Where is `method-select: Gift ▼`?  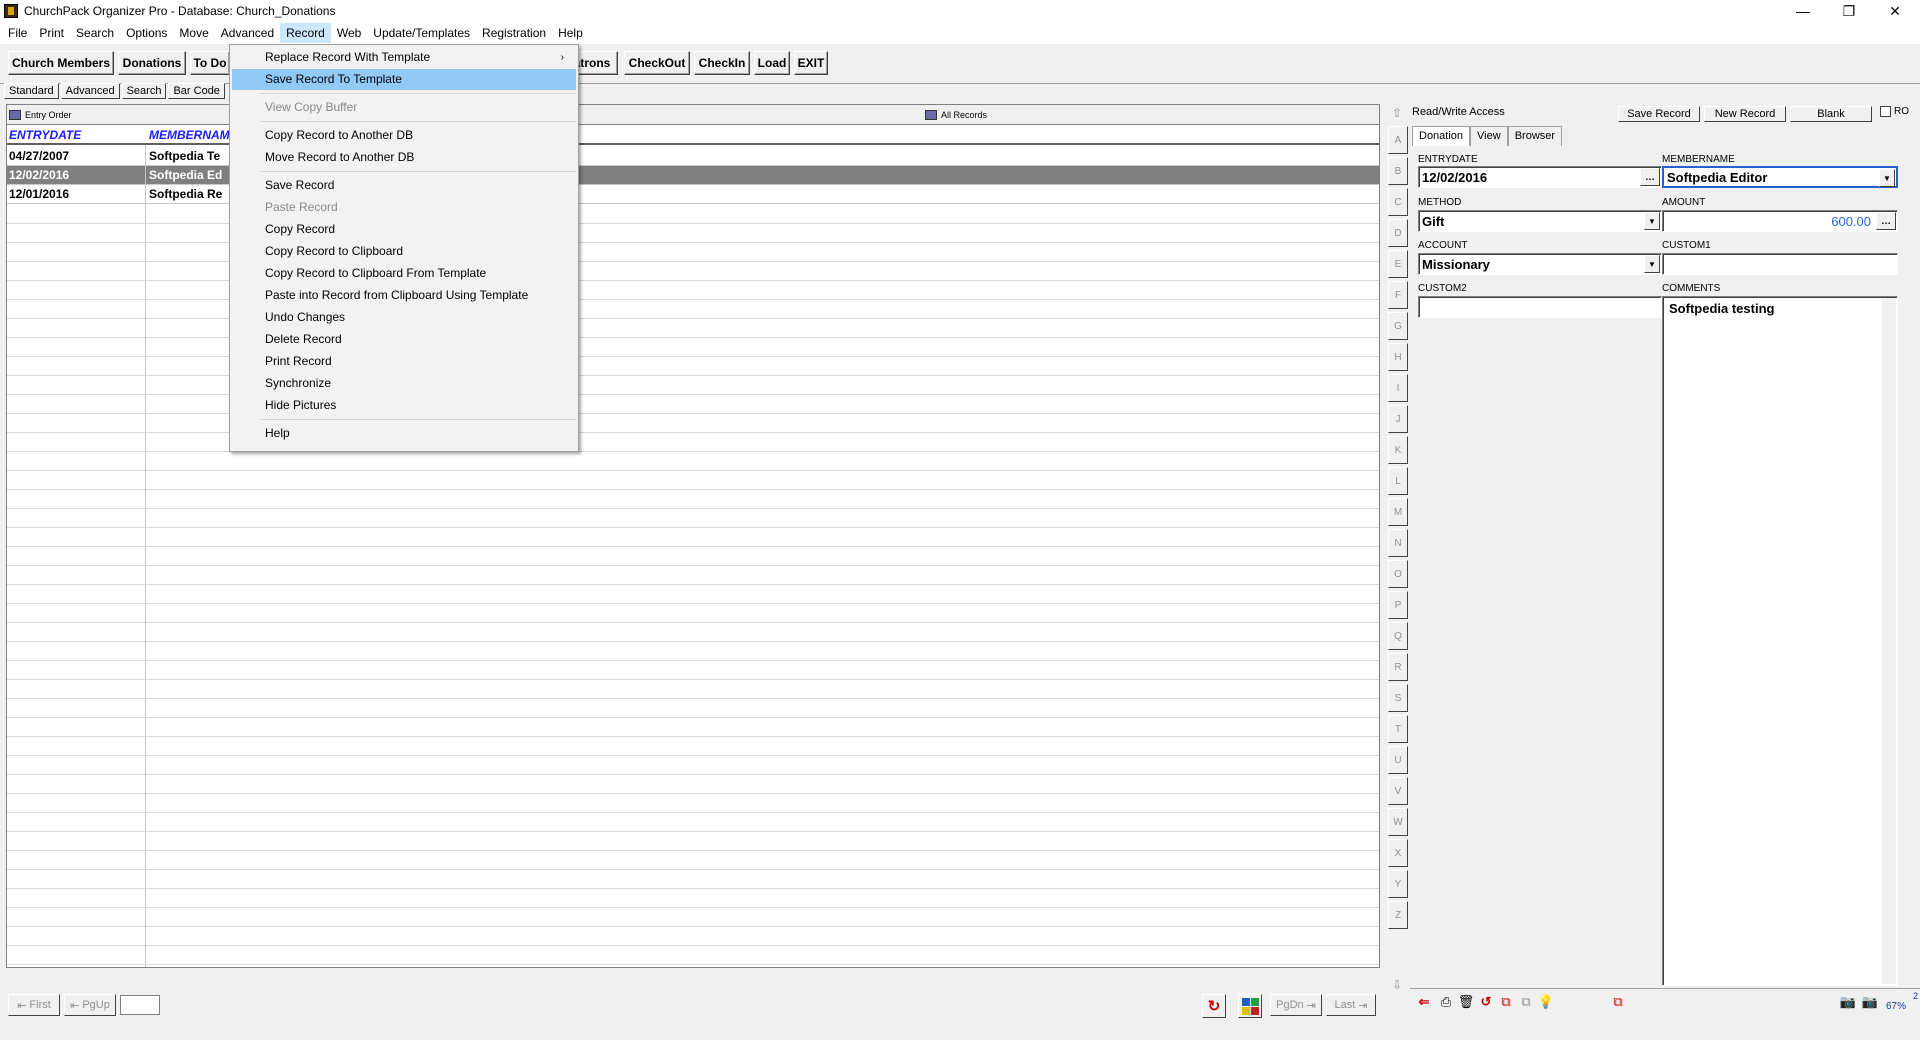 method-select: Gift ▼ is located at coordinates (1540, 221).